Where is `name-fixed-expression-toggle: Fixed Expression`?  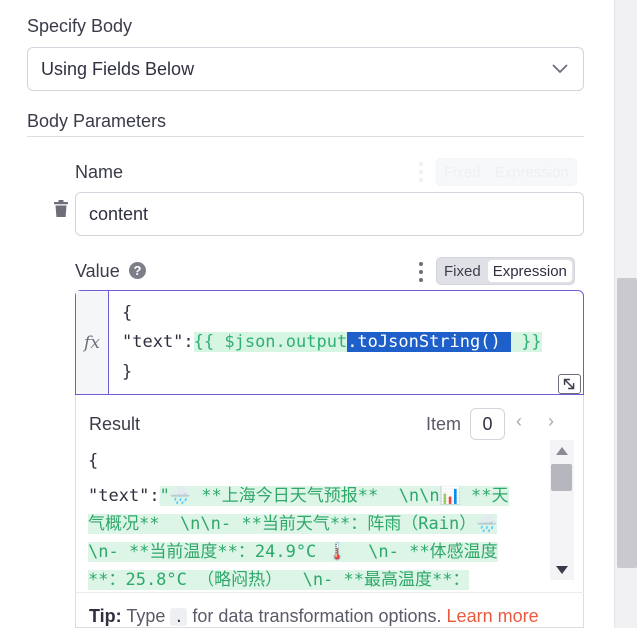
name-fixed-expression-toggle: Fixed Expression is located at coordinates (506, 172).